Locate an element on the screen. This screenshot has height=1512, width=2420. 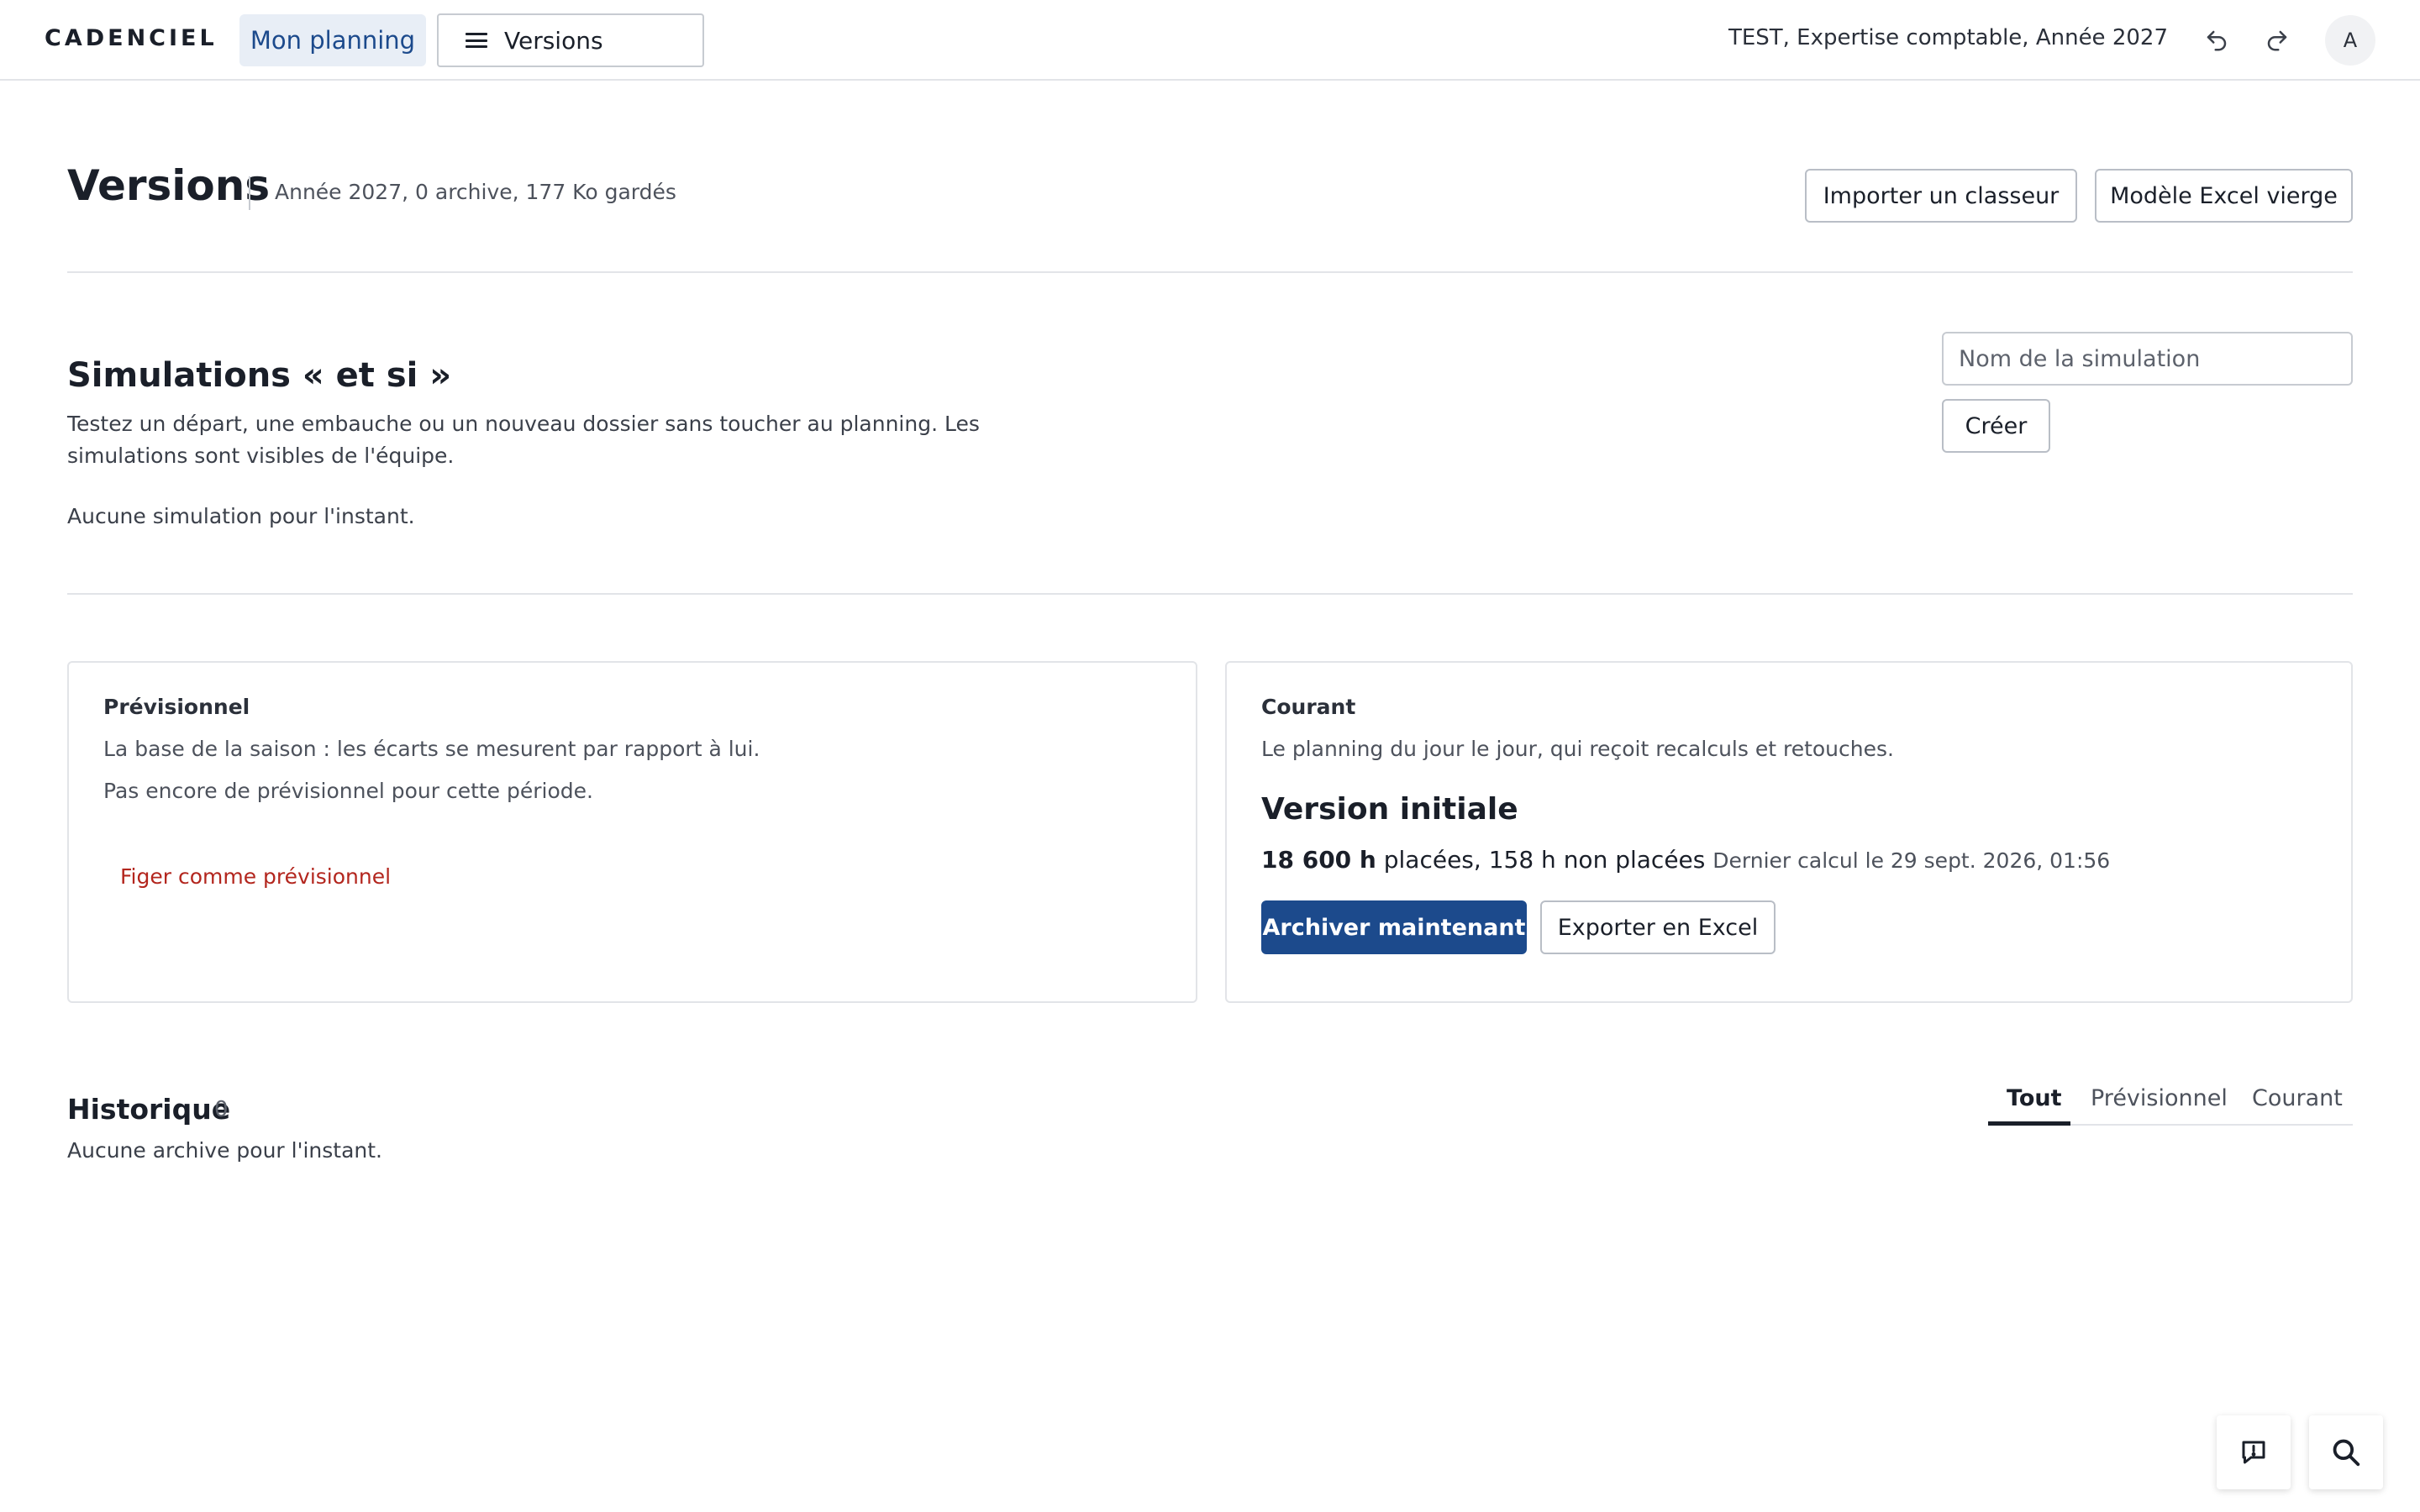
history-title: Historique is located at coordinates (149, 1109).